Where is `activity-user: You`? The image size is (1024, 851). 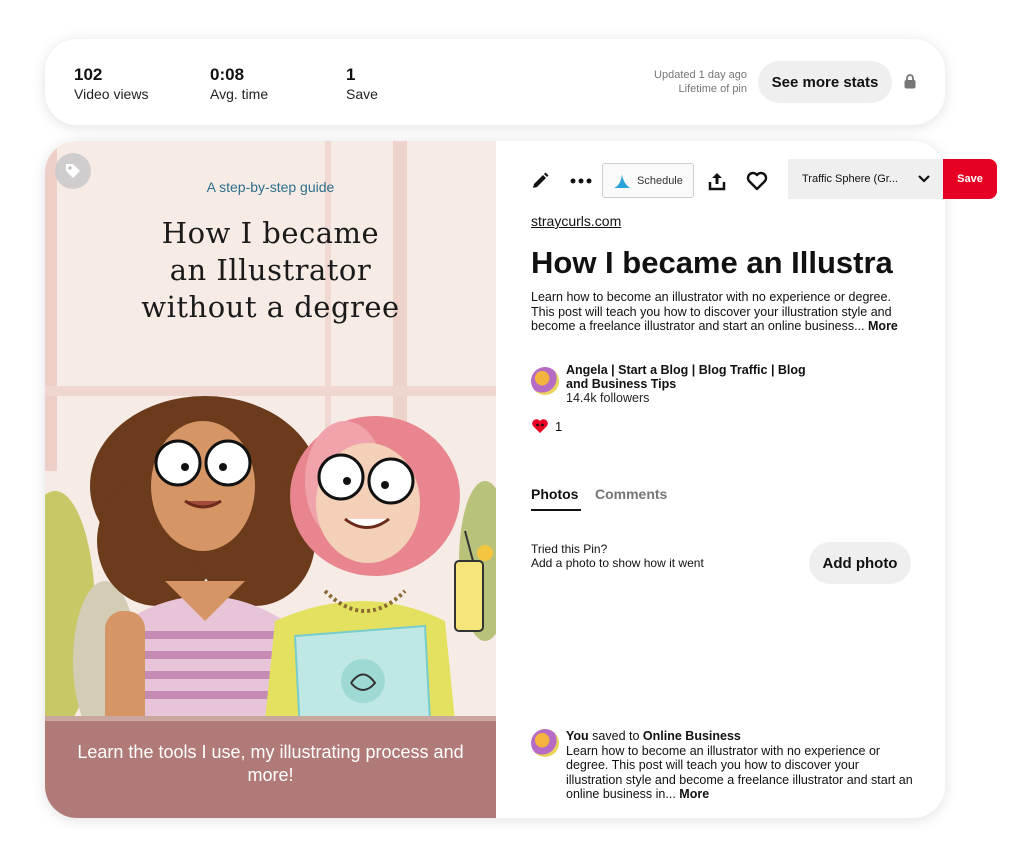 activity-user: You is located at coordinates (577, 736).